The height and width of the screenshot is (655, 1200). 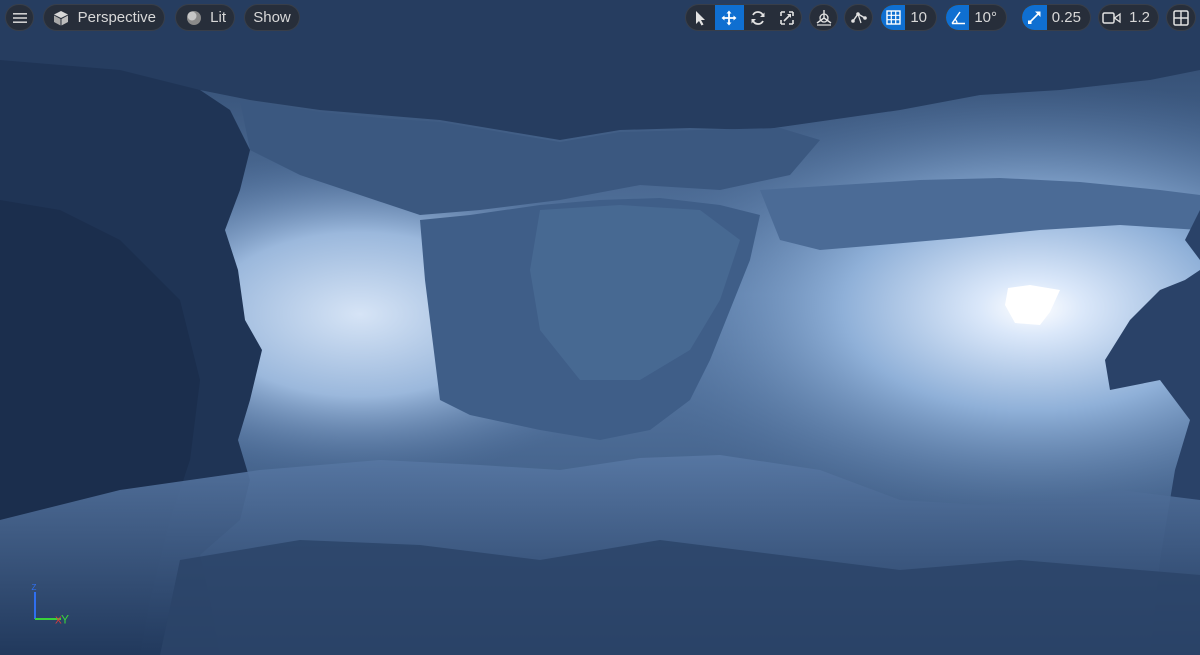 I want to click on grid-snap-value: 10, so click(x=920, y=17).